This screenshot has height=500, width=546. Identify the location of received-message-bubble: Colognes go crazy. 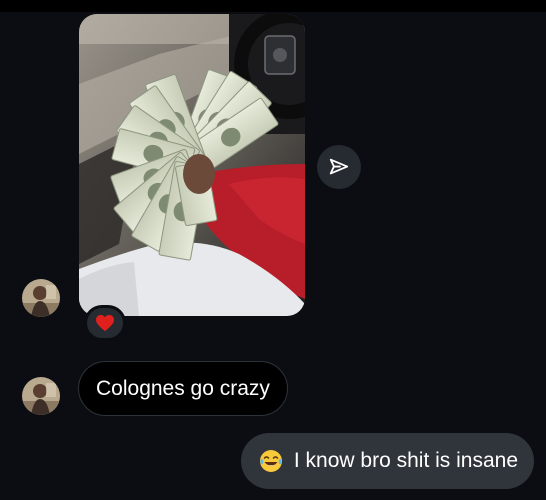
(183, 388).